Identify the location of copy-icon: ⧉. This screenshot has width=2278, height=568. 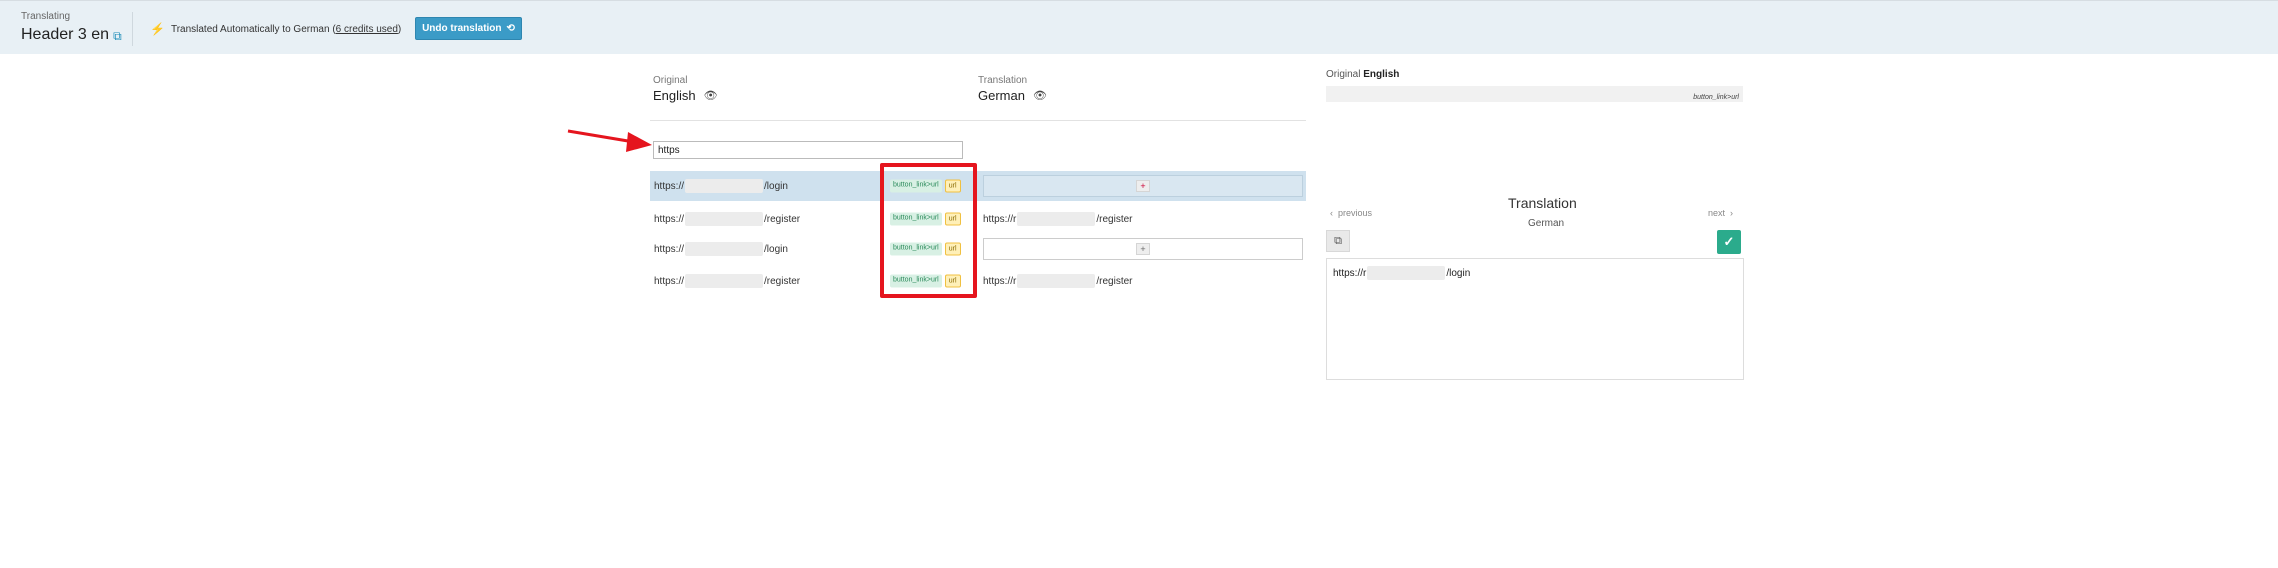
(1338, 241).